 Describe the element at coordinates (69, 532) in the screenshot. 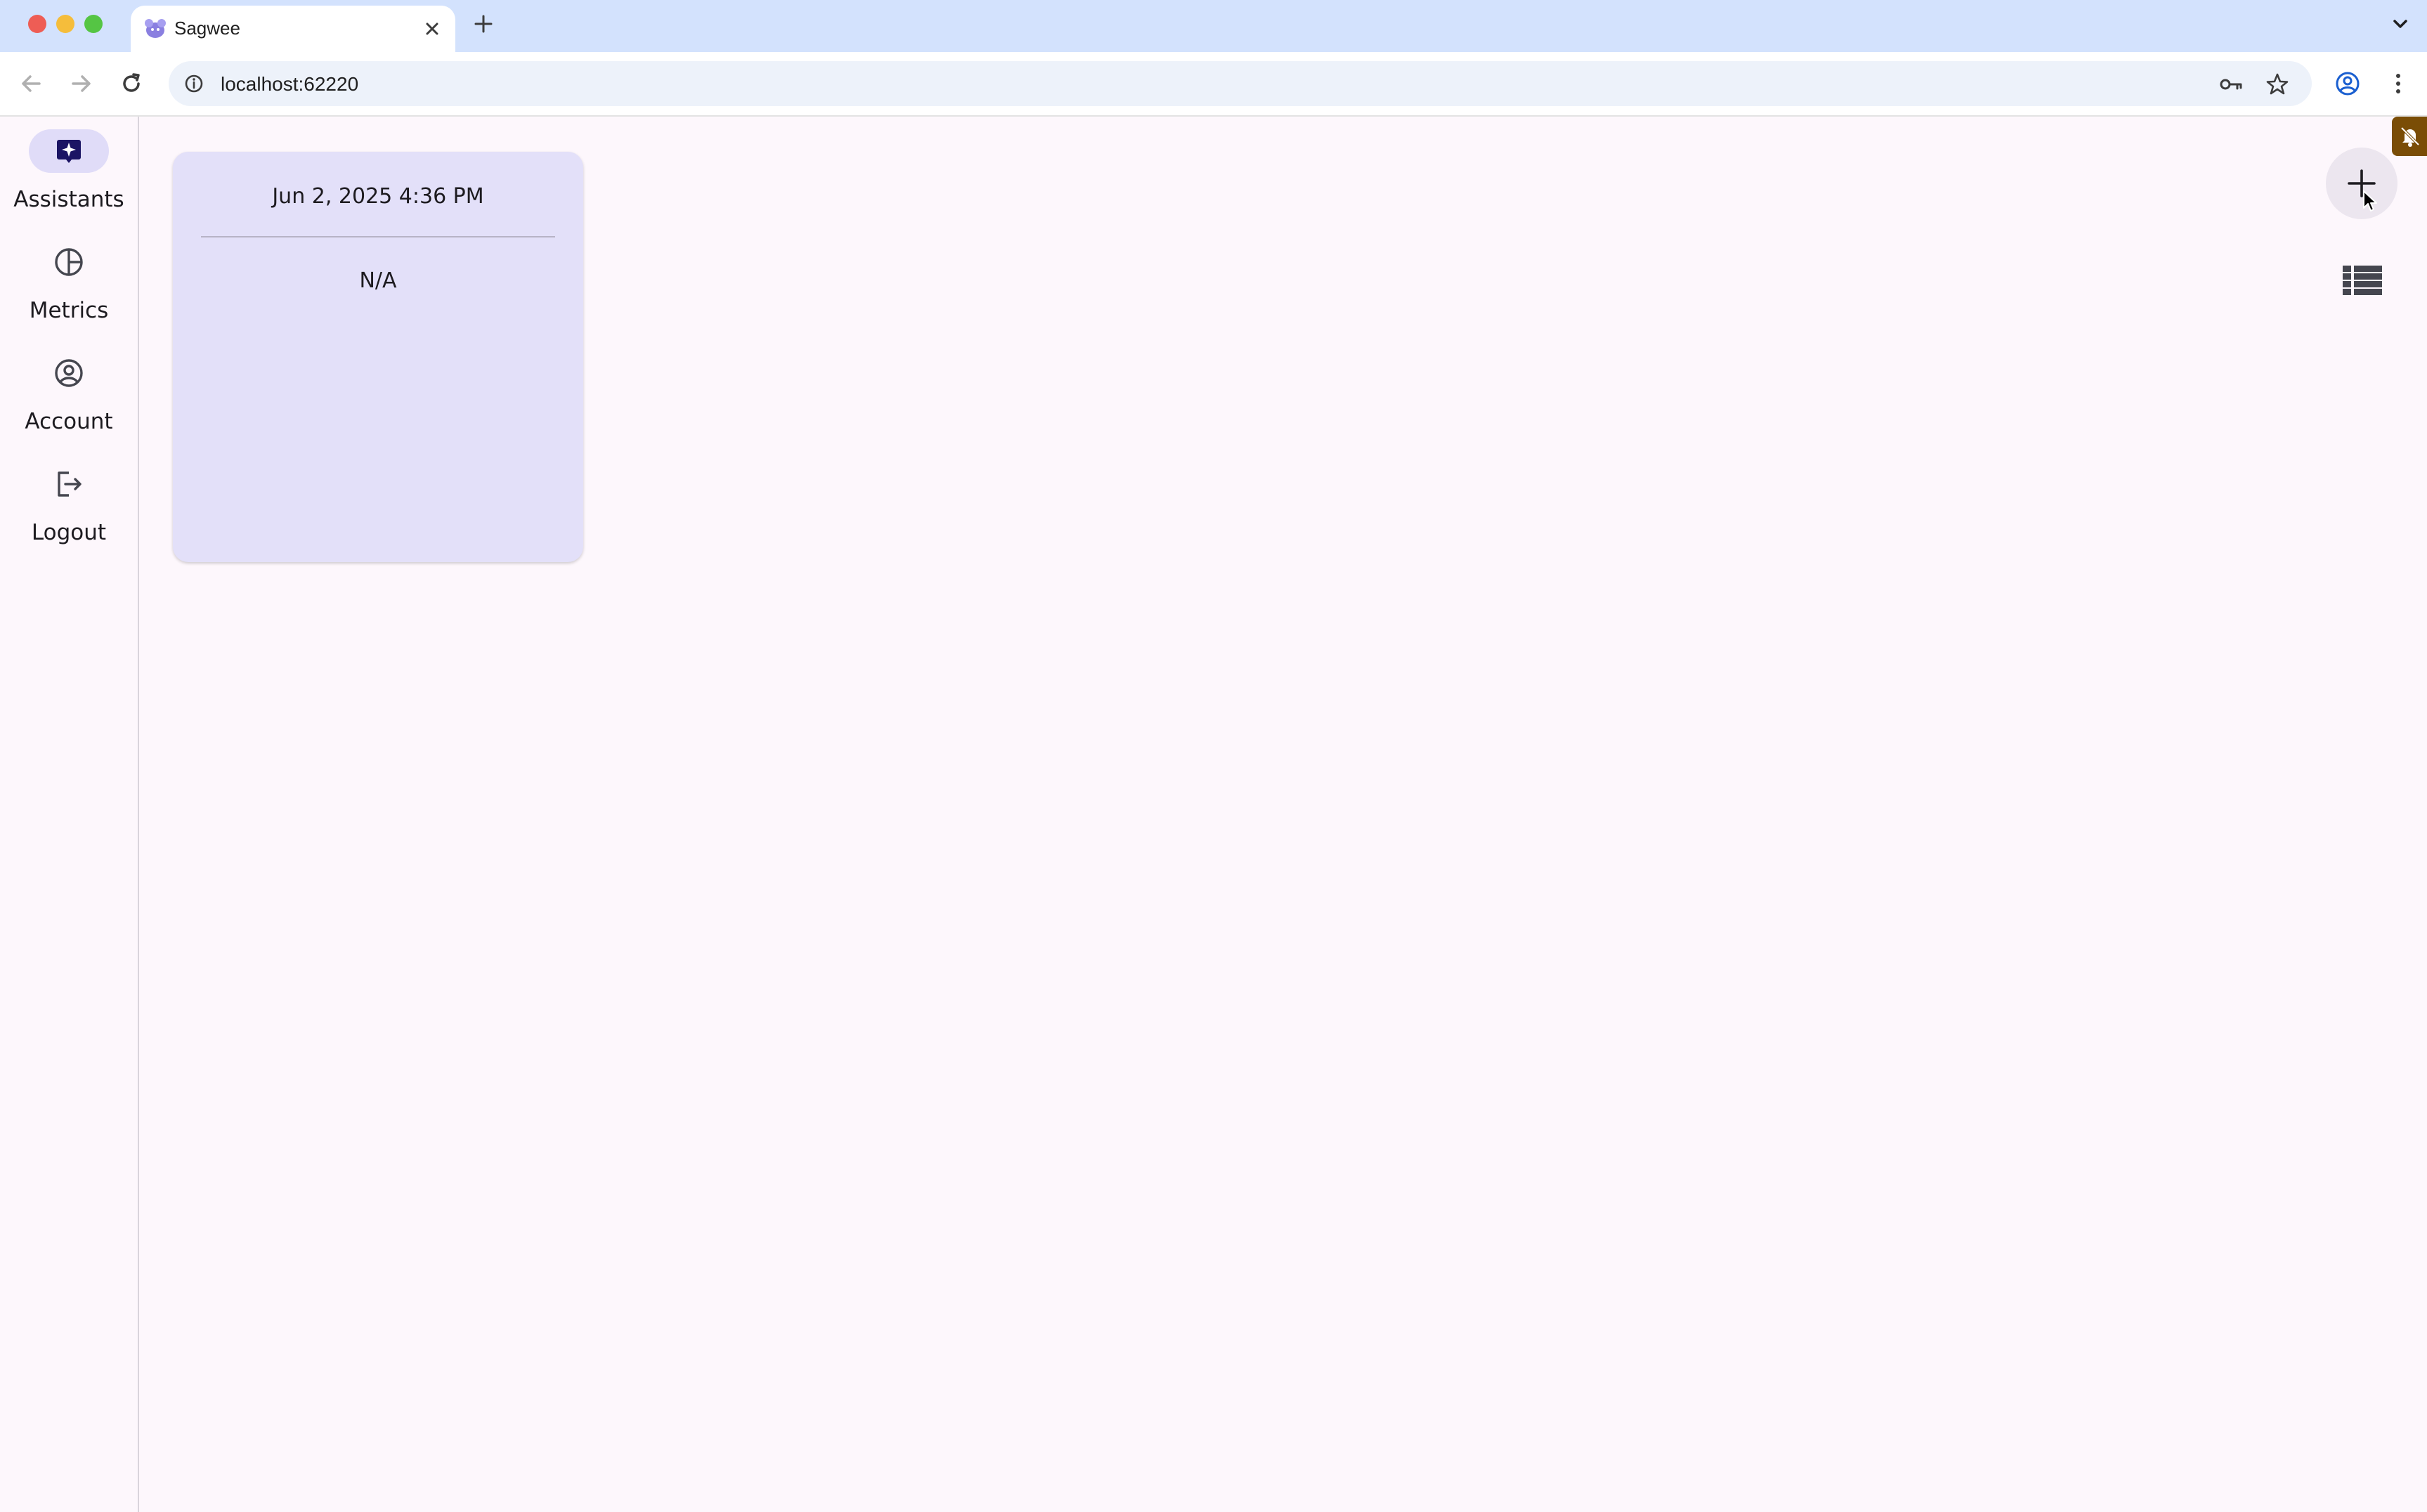

I see `nav-label-logout: Logout` at that location.